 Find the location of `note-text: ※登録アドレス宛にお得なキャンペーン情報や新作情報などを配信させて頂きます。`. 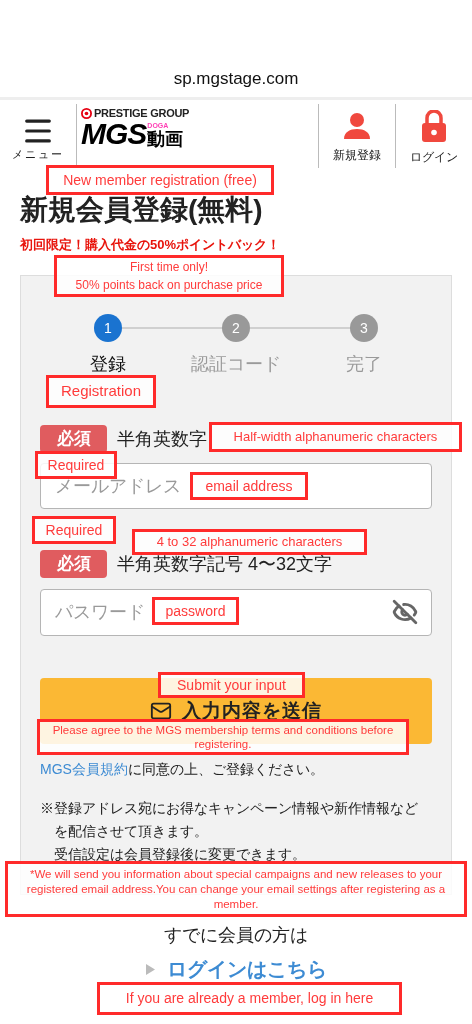

note-text: ※登録アドレス宛にお得なキャンペーン情報や新作情報などを配信させて頂きます。 is located at coordinates (229, 820).